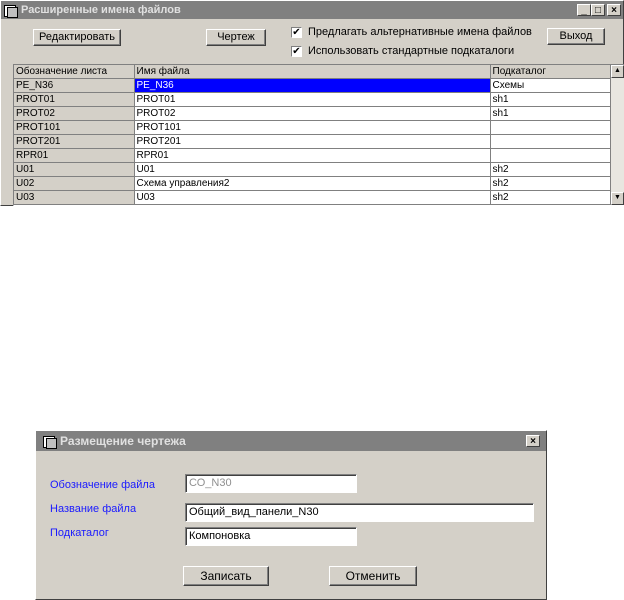 The image size is (624, 600). I want to click on cell-filename: U03, so click(312, 197).